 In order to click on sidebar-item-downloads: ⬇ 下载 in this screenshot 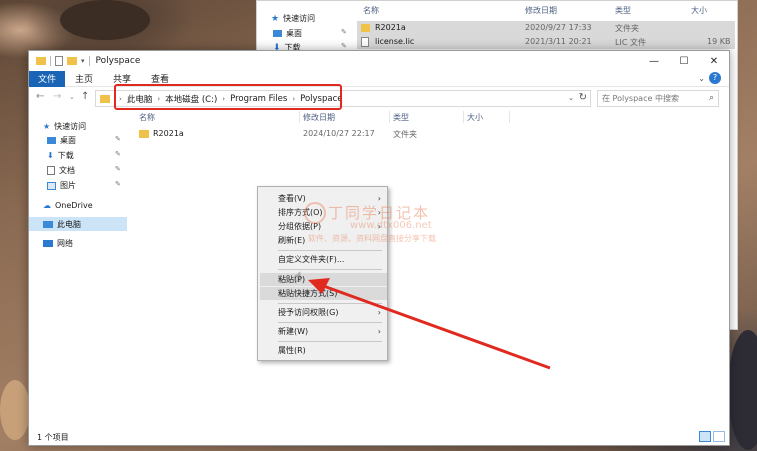, I will do `click(60, 155)`.